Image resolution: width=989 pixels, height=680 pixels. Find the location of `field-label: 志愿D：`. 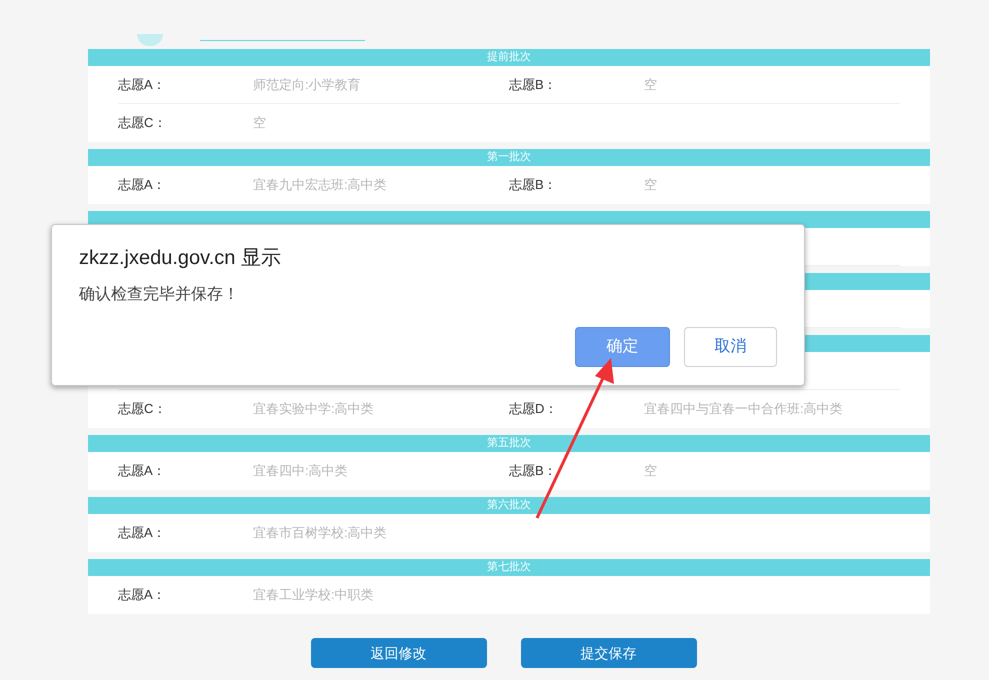

field-label: 志愿D： is located at coordinates (533, 409).